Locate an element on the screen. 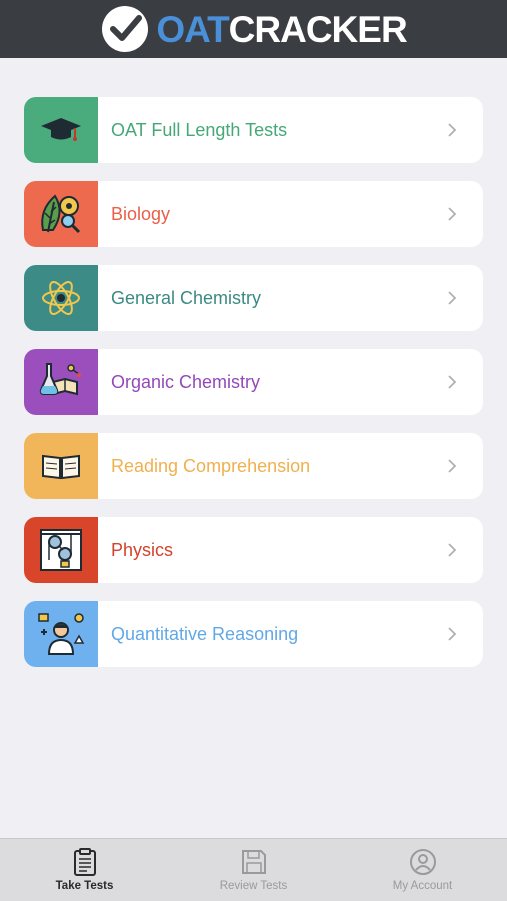  subject-item-biology: Biology is located at coordinates (253, 214).